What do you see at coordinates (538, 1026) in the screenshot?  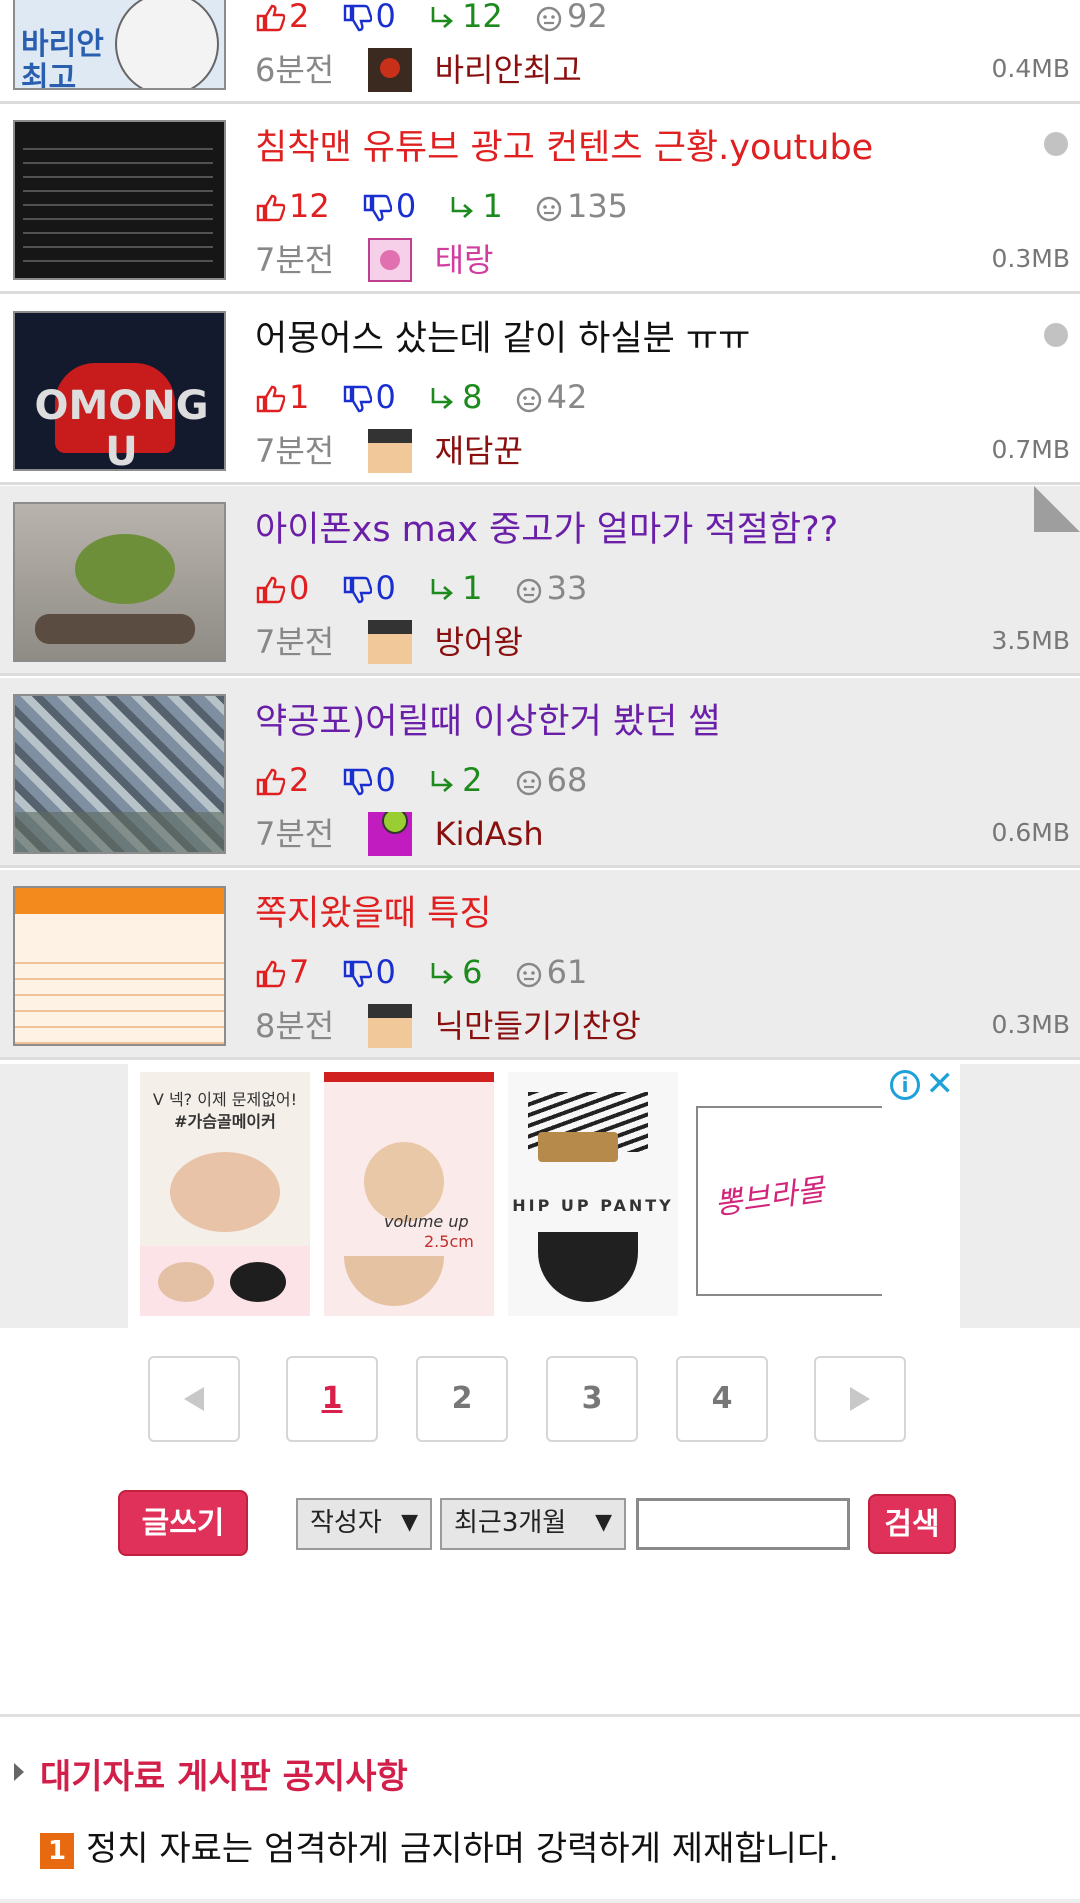 I see `post-author: 닉만들기기찬앙` at bounding box center [538, 1026].